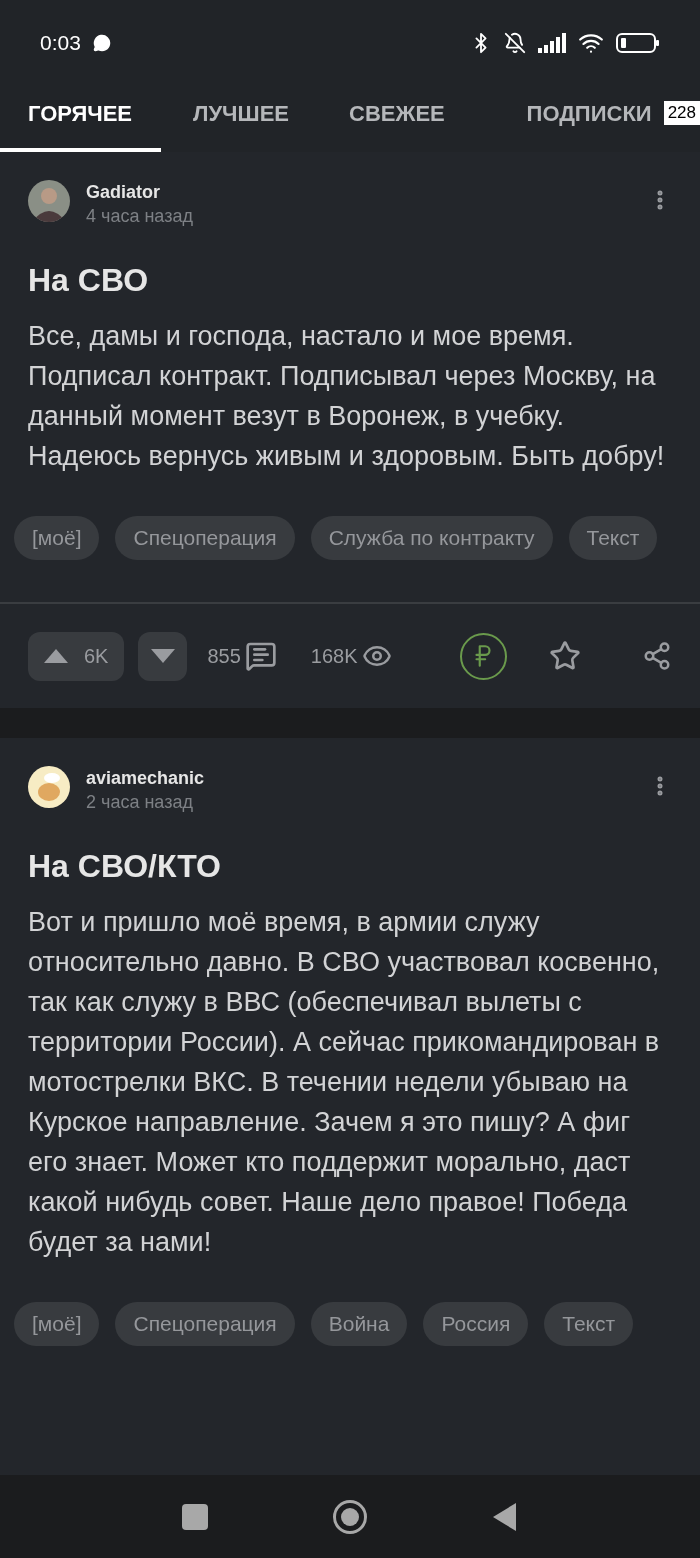  What do you see at coordinates (139, 216) in the screenshot?
I see `post-time: 4 часа назад` at bounding box center [139, 216].